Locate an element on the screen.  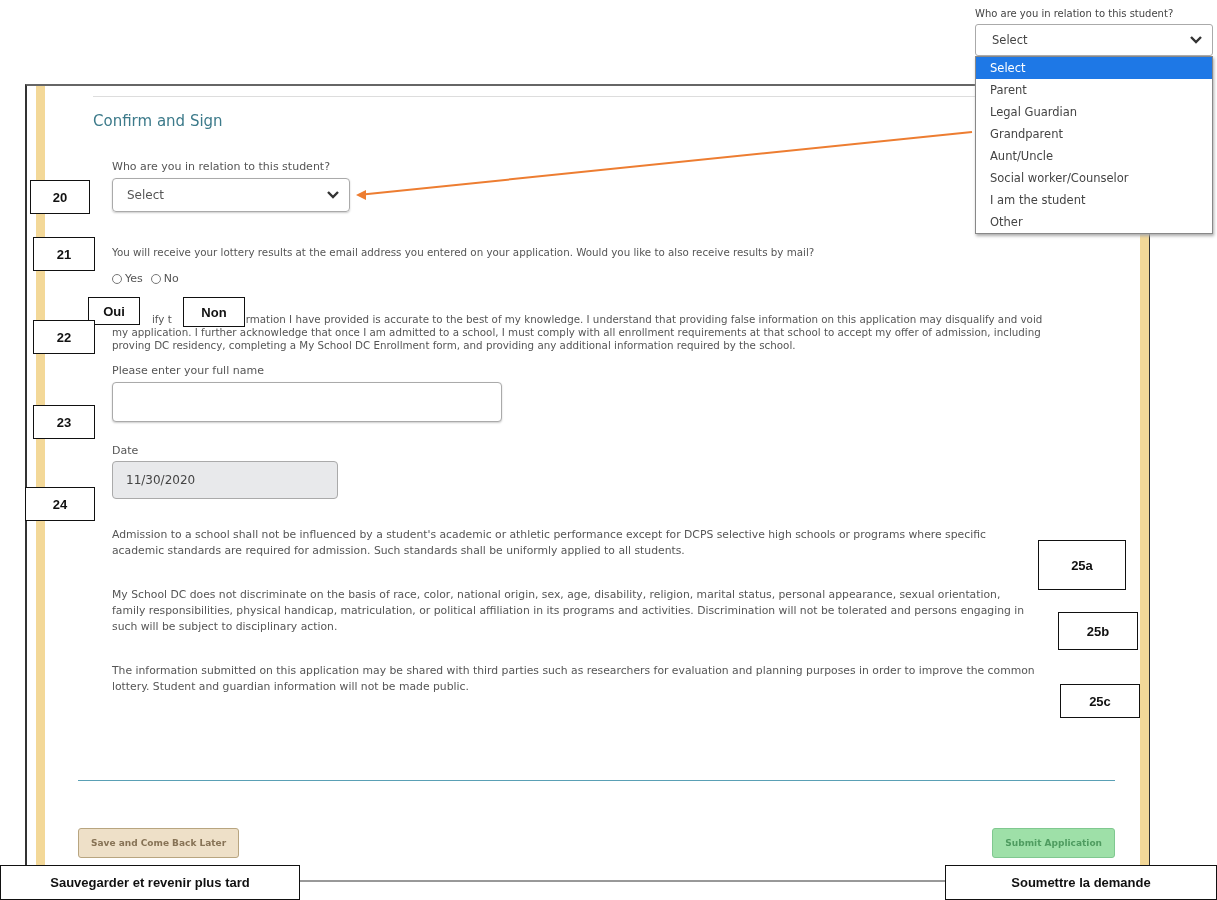
field-label: Please enter your full name is located at coordinates (188, 370).